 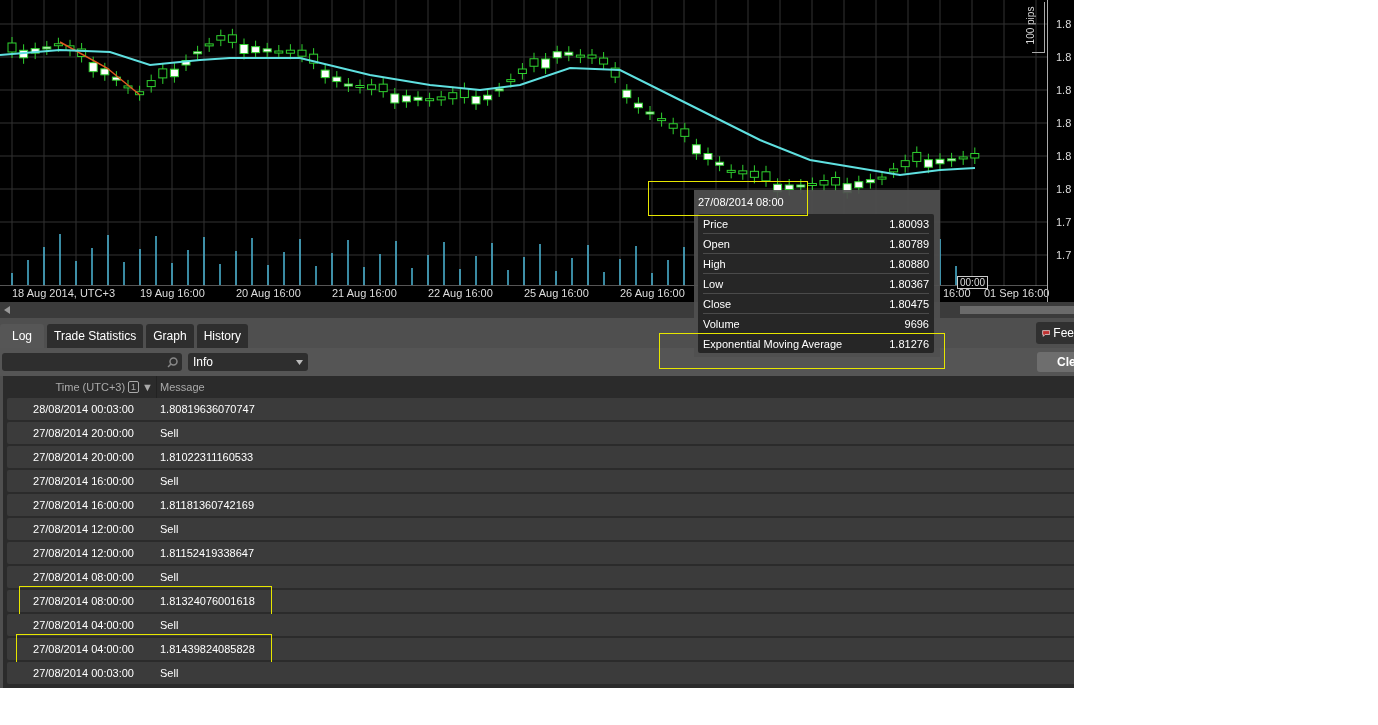 What do you see at coordinates (207, 409) in the screenshot?
I see `message-cell: 1.80819636070747` at bounding box center [207, 409].